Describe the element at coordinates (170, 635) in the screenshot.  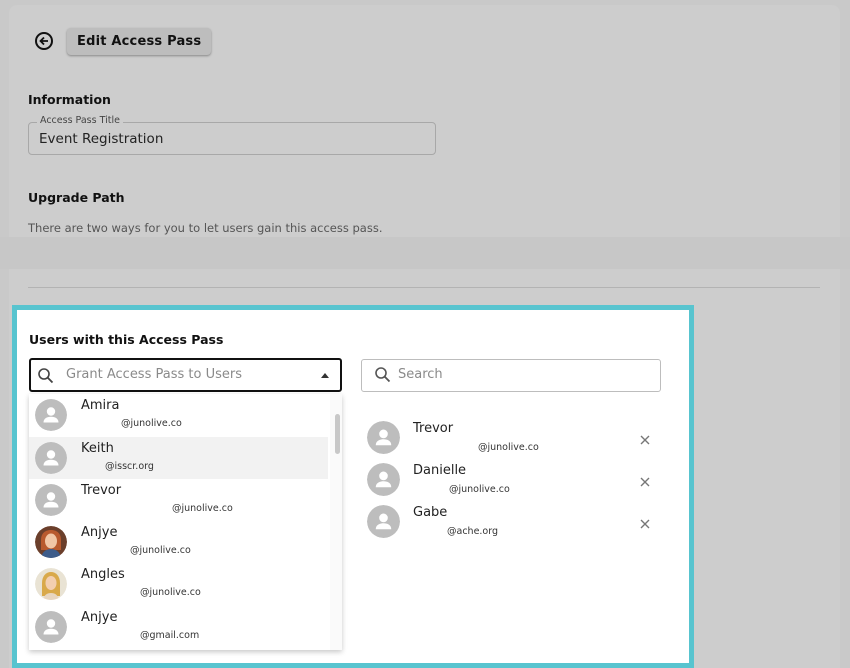
I see `option-handle: @gmail.com` at that location.